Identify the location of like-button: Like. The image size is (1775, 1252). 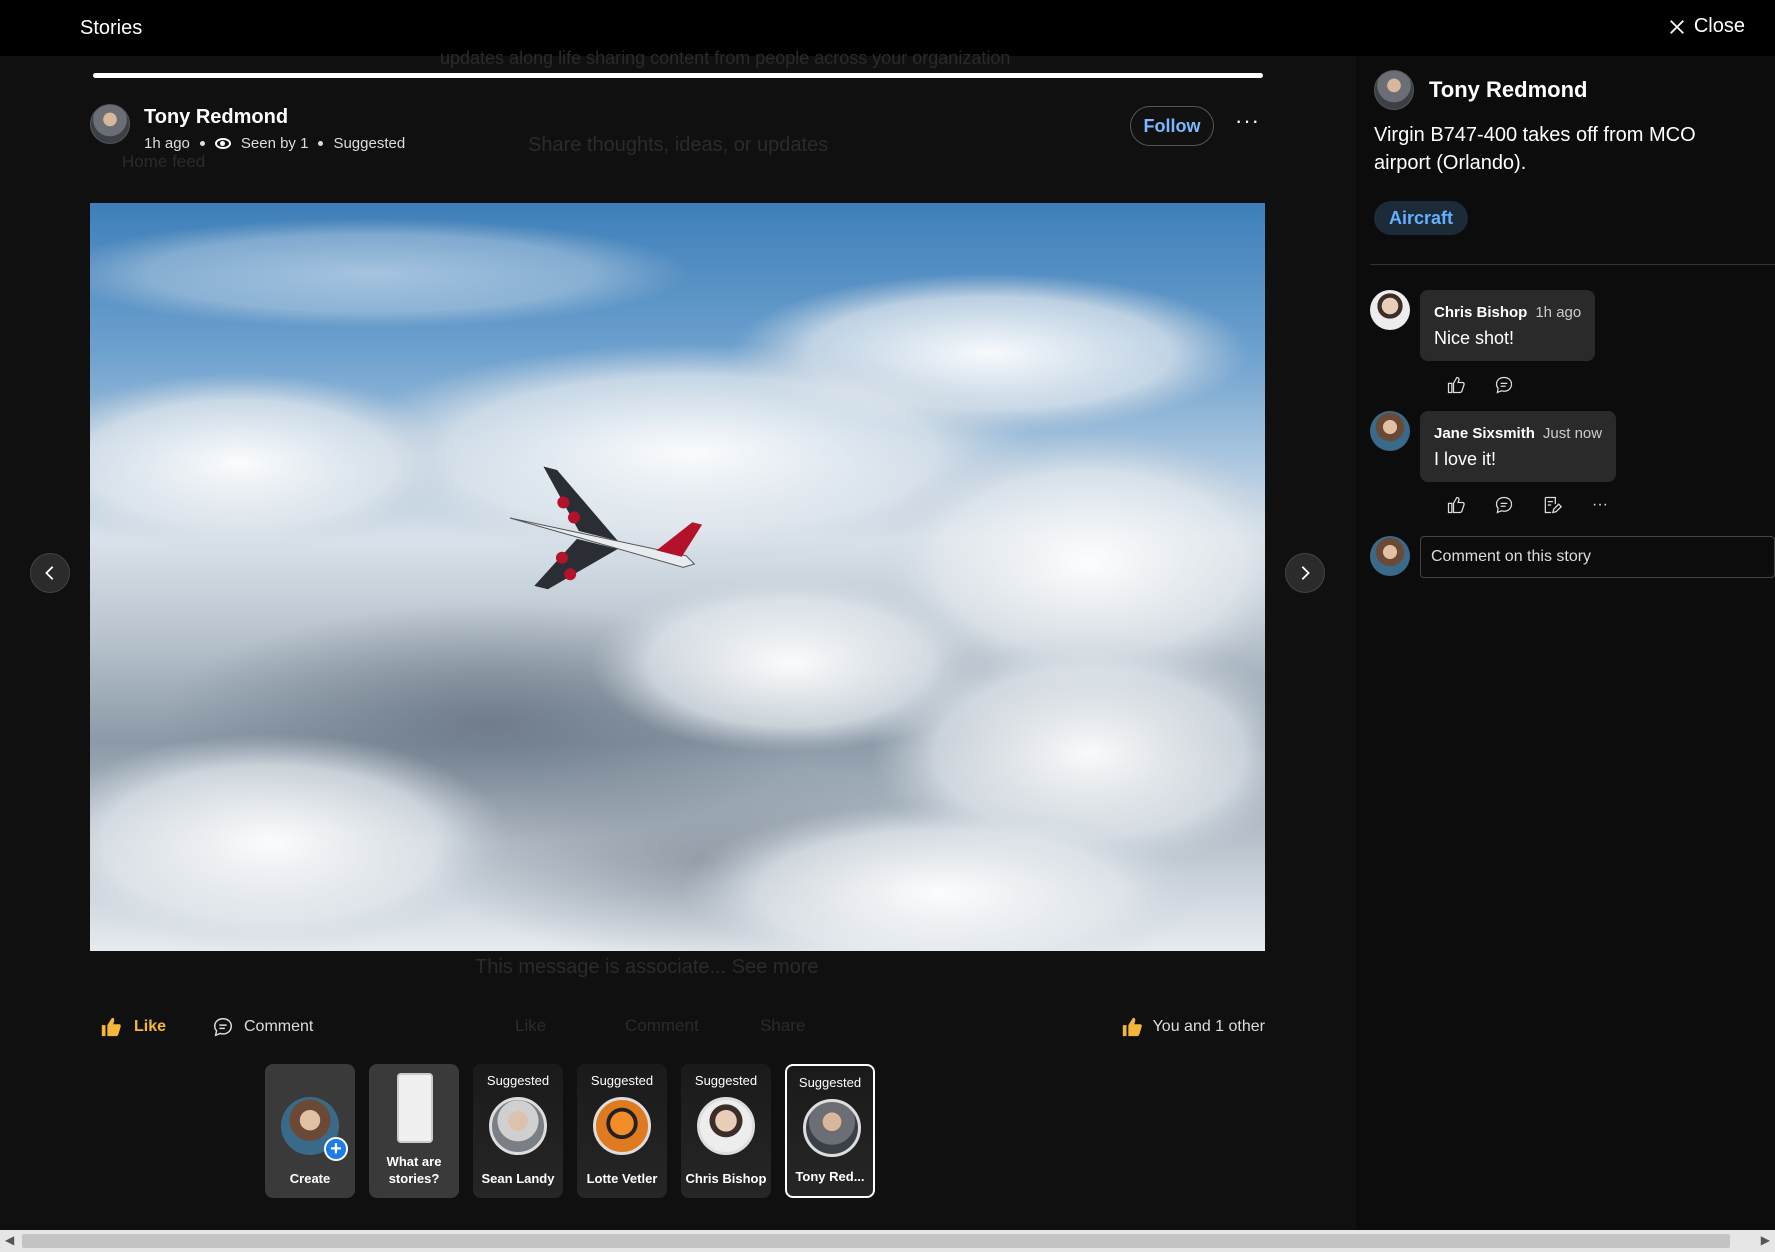
(133, 1027).